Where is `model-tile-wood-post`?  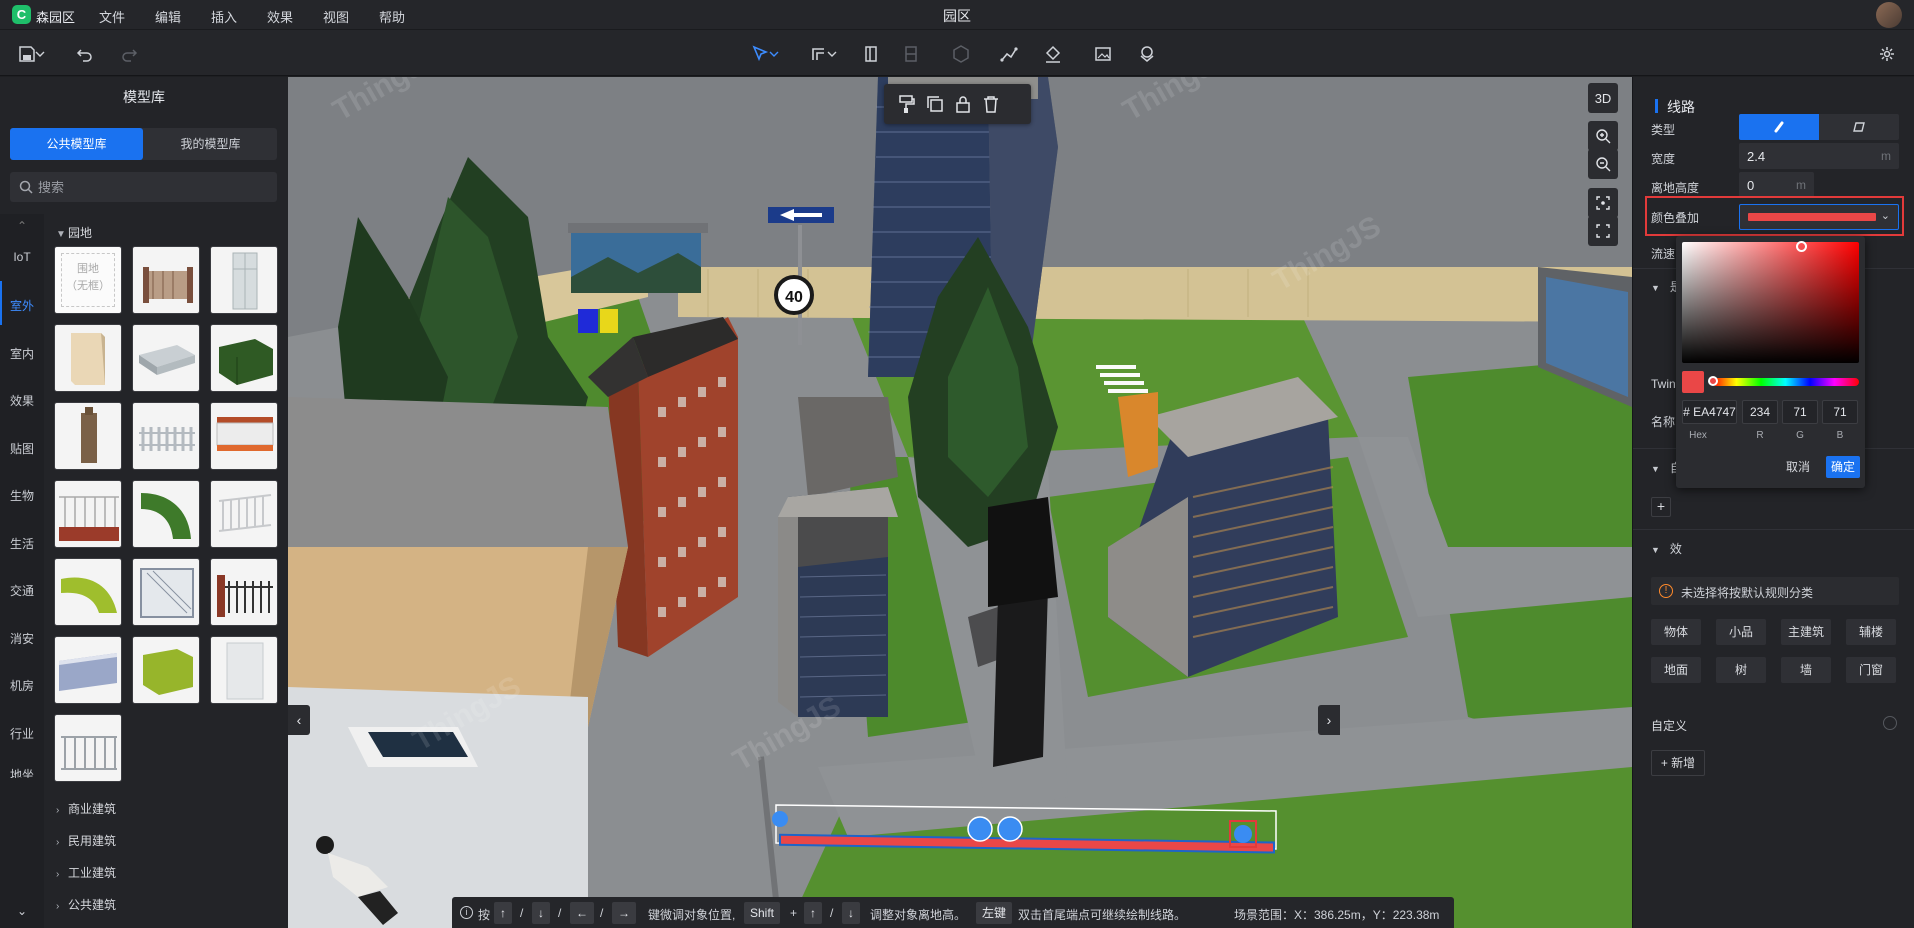
model-tile-wood-post is located at coordinates (88, 436).